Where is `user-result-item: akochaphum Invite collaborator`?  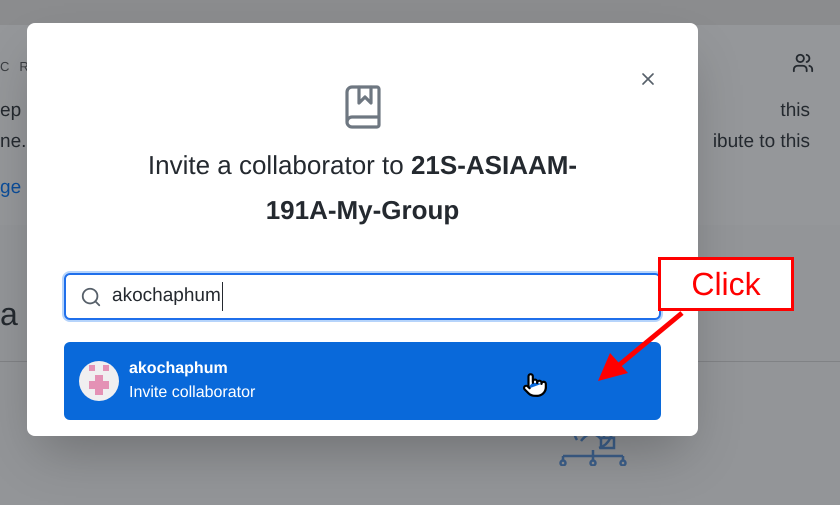 user-result-item: akochaphum Invite collaborator is located at coordinates (362, 381).